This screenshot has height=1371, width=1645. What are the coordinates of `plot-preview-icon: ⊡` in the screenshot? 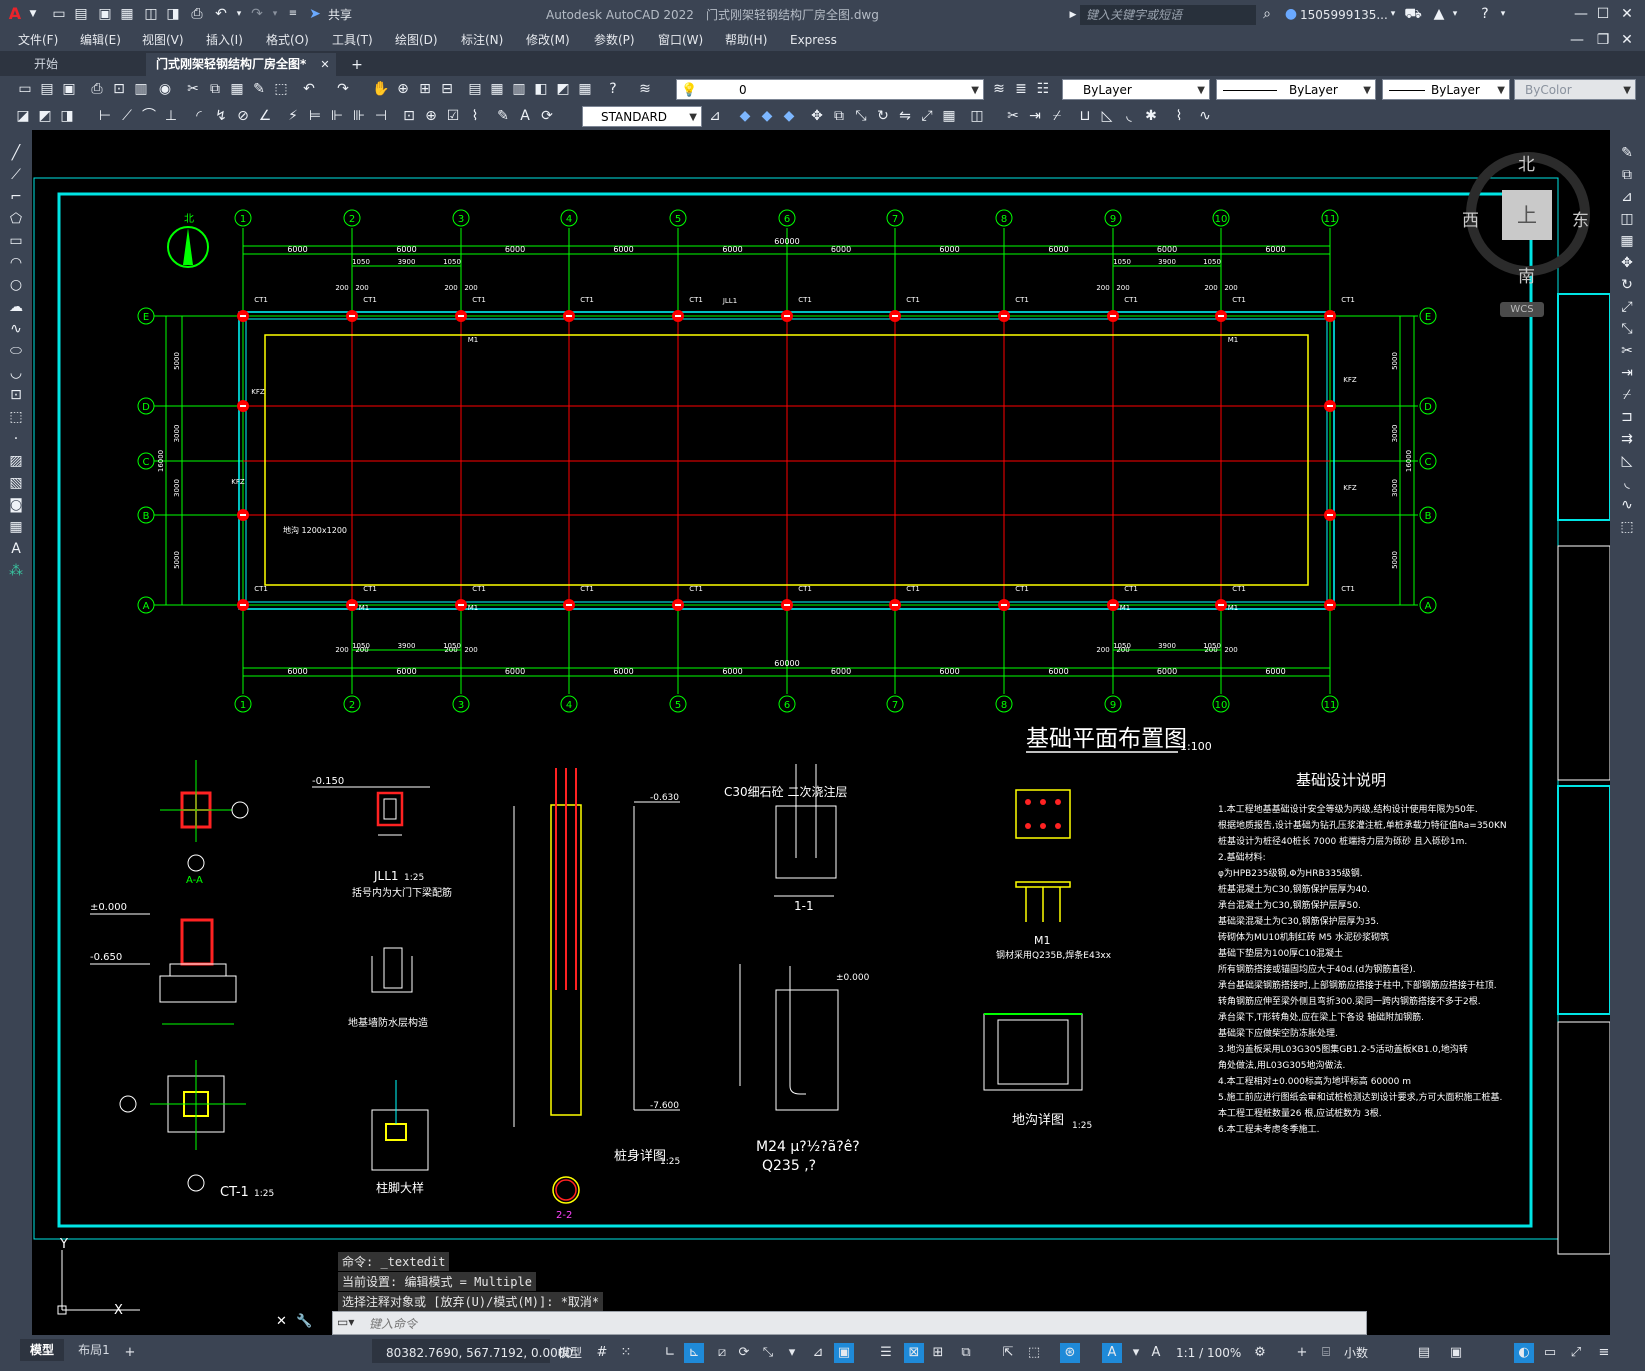 It's located at (119, 89).